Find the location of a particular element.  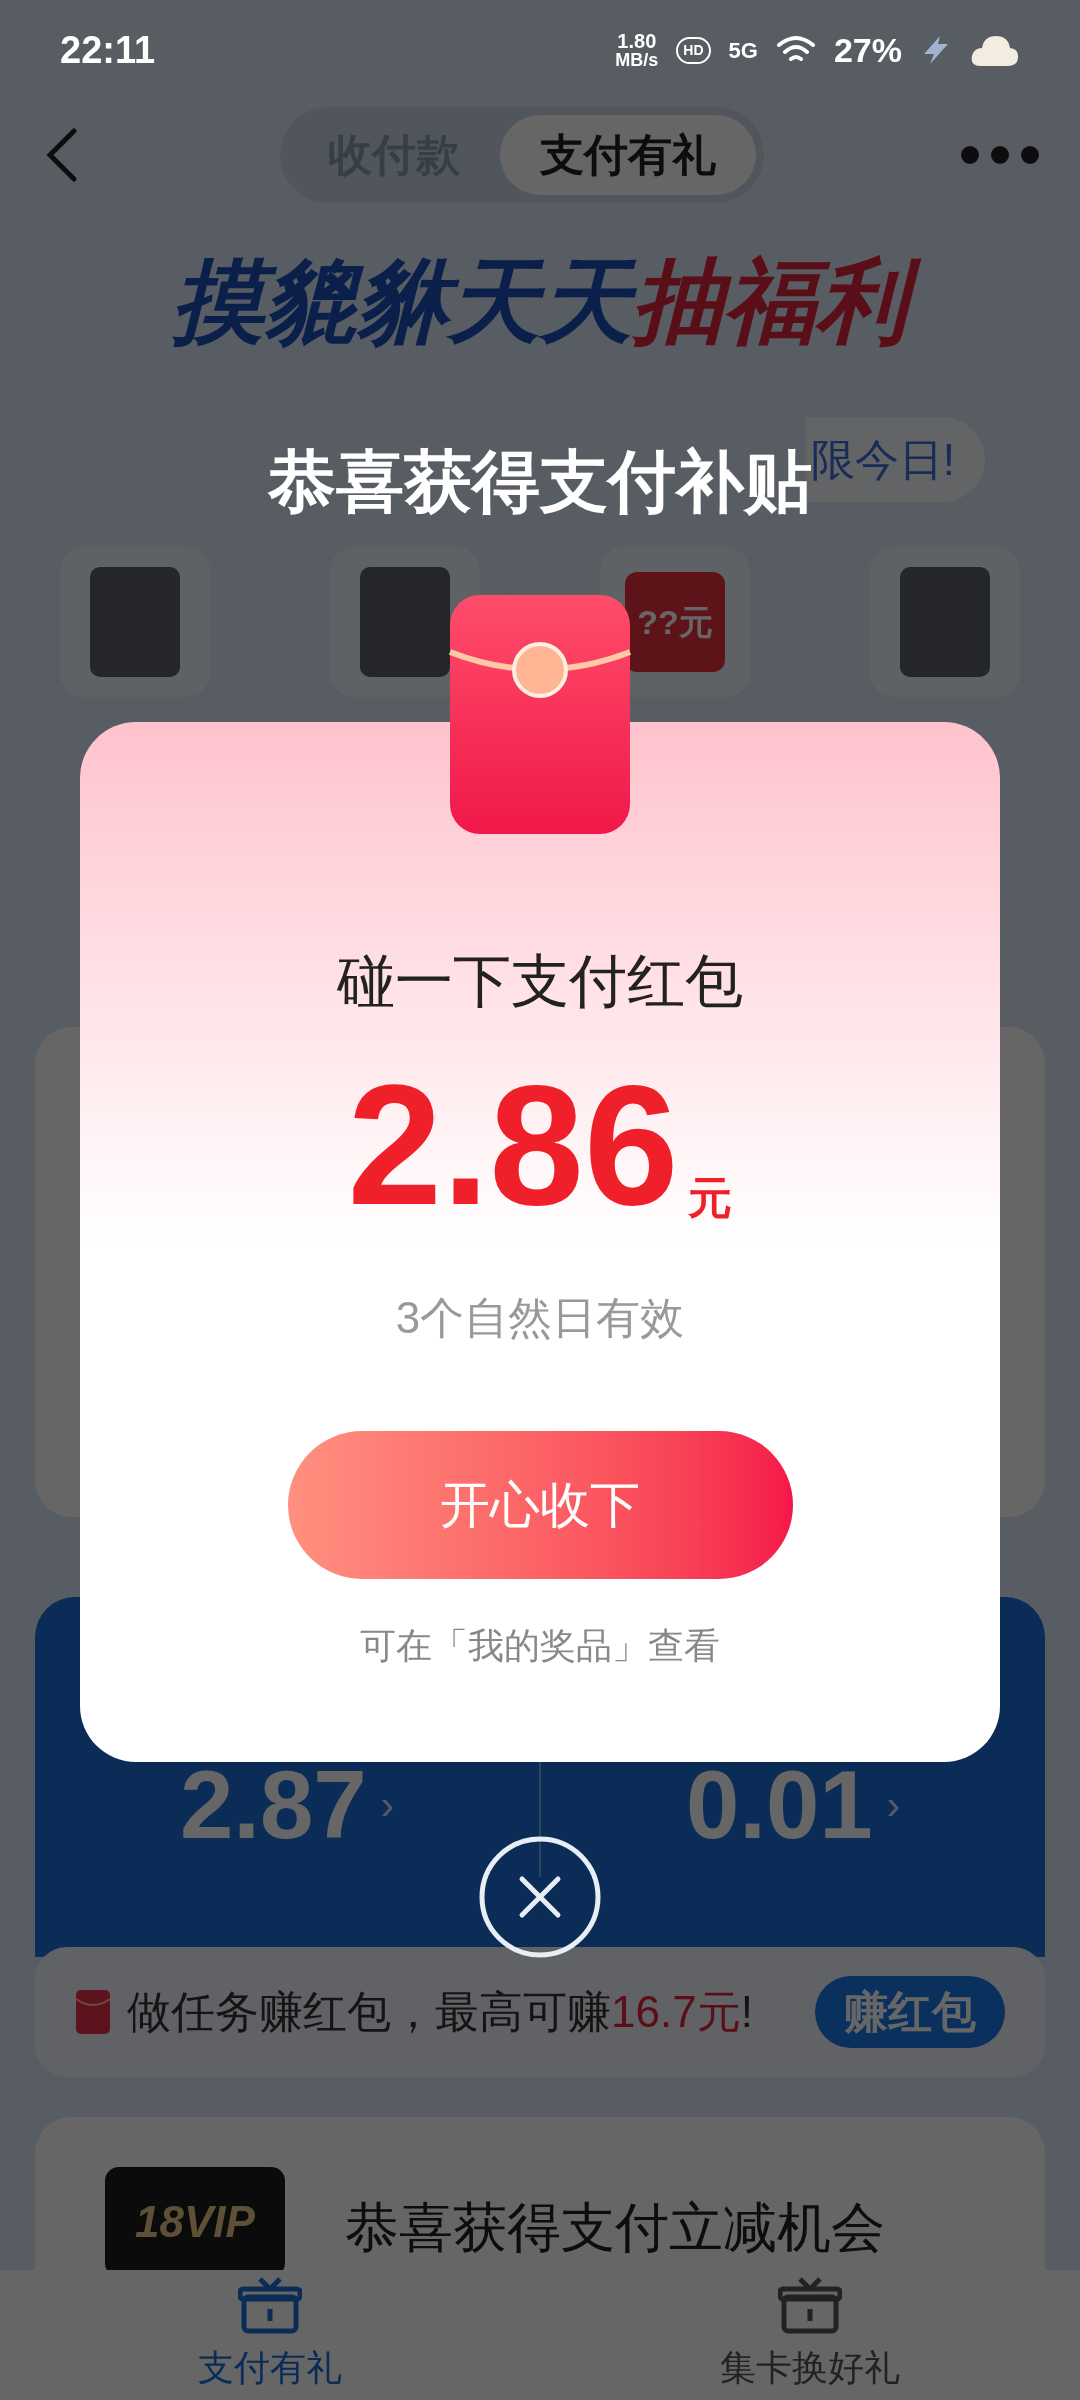

nav-item: 集卡换好礼 is located at coordinates (810, 2335).